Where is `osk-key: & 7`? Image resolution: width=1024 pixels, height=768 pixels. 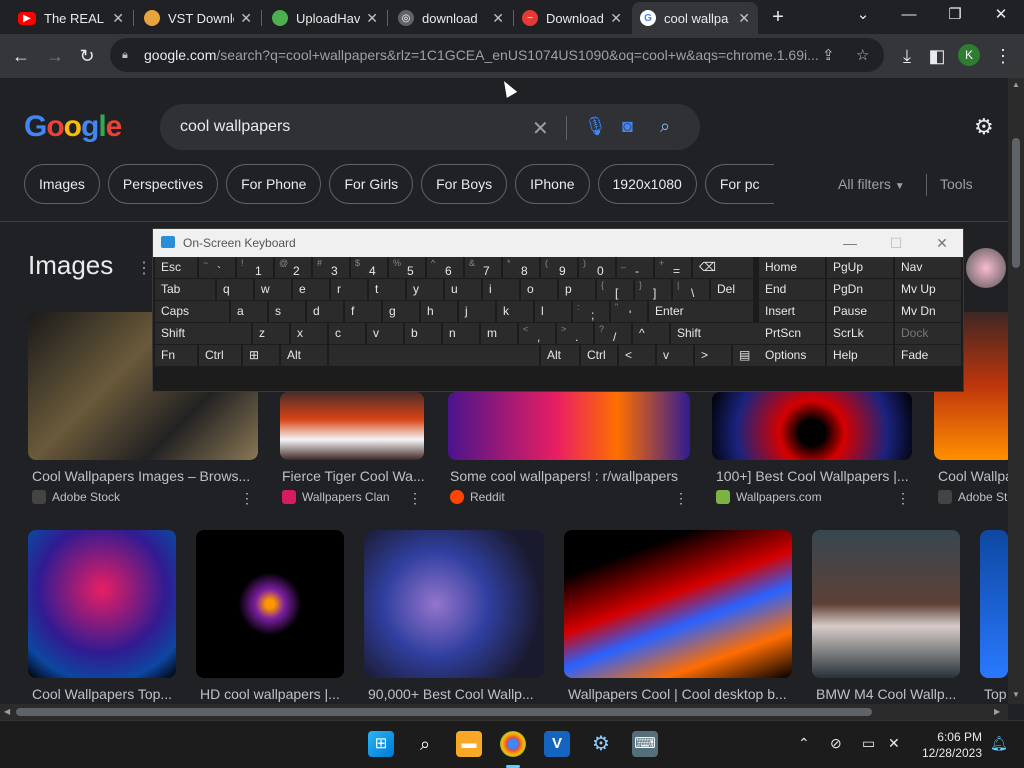 osk-key: & 7 is located at coordinates (483, 267).